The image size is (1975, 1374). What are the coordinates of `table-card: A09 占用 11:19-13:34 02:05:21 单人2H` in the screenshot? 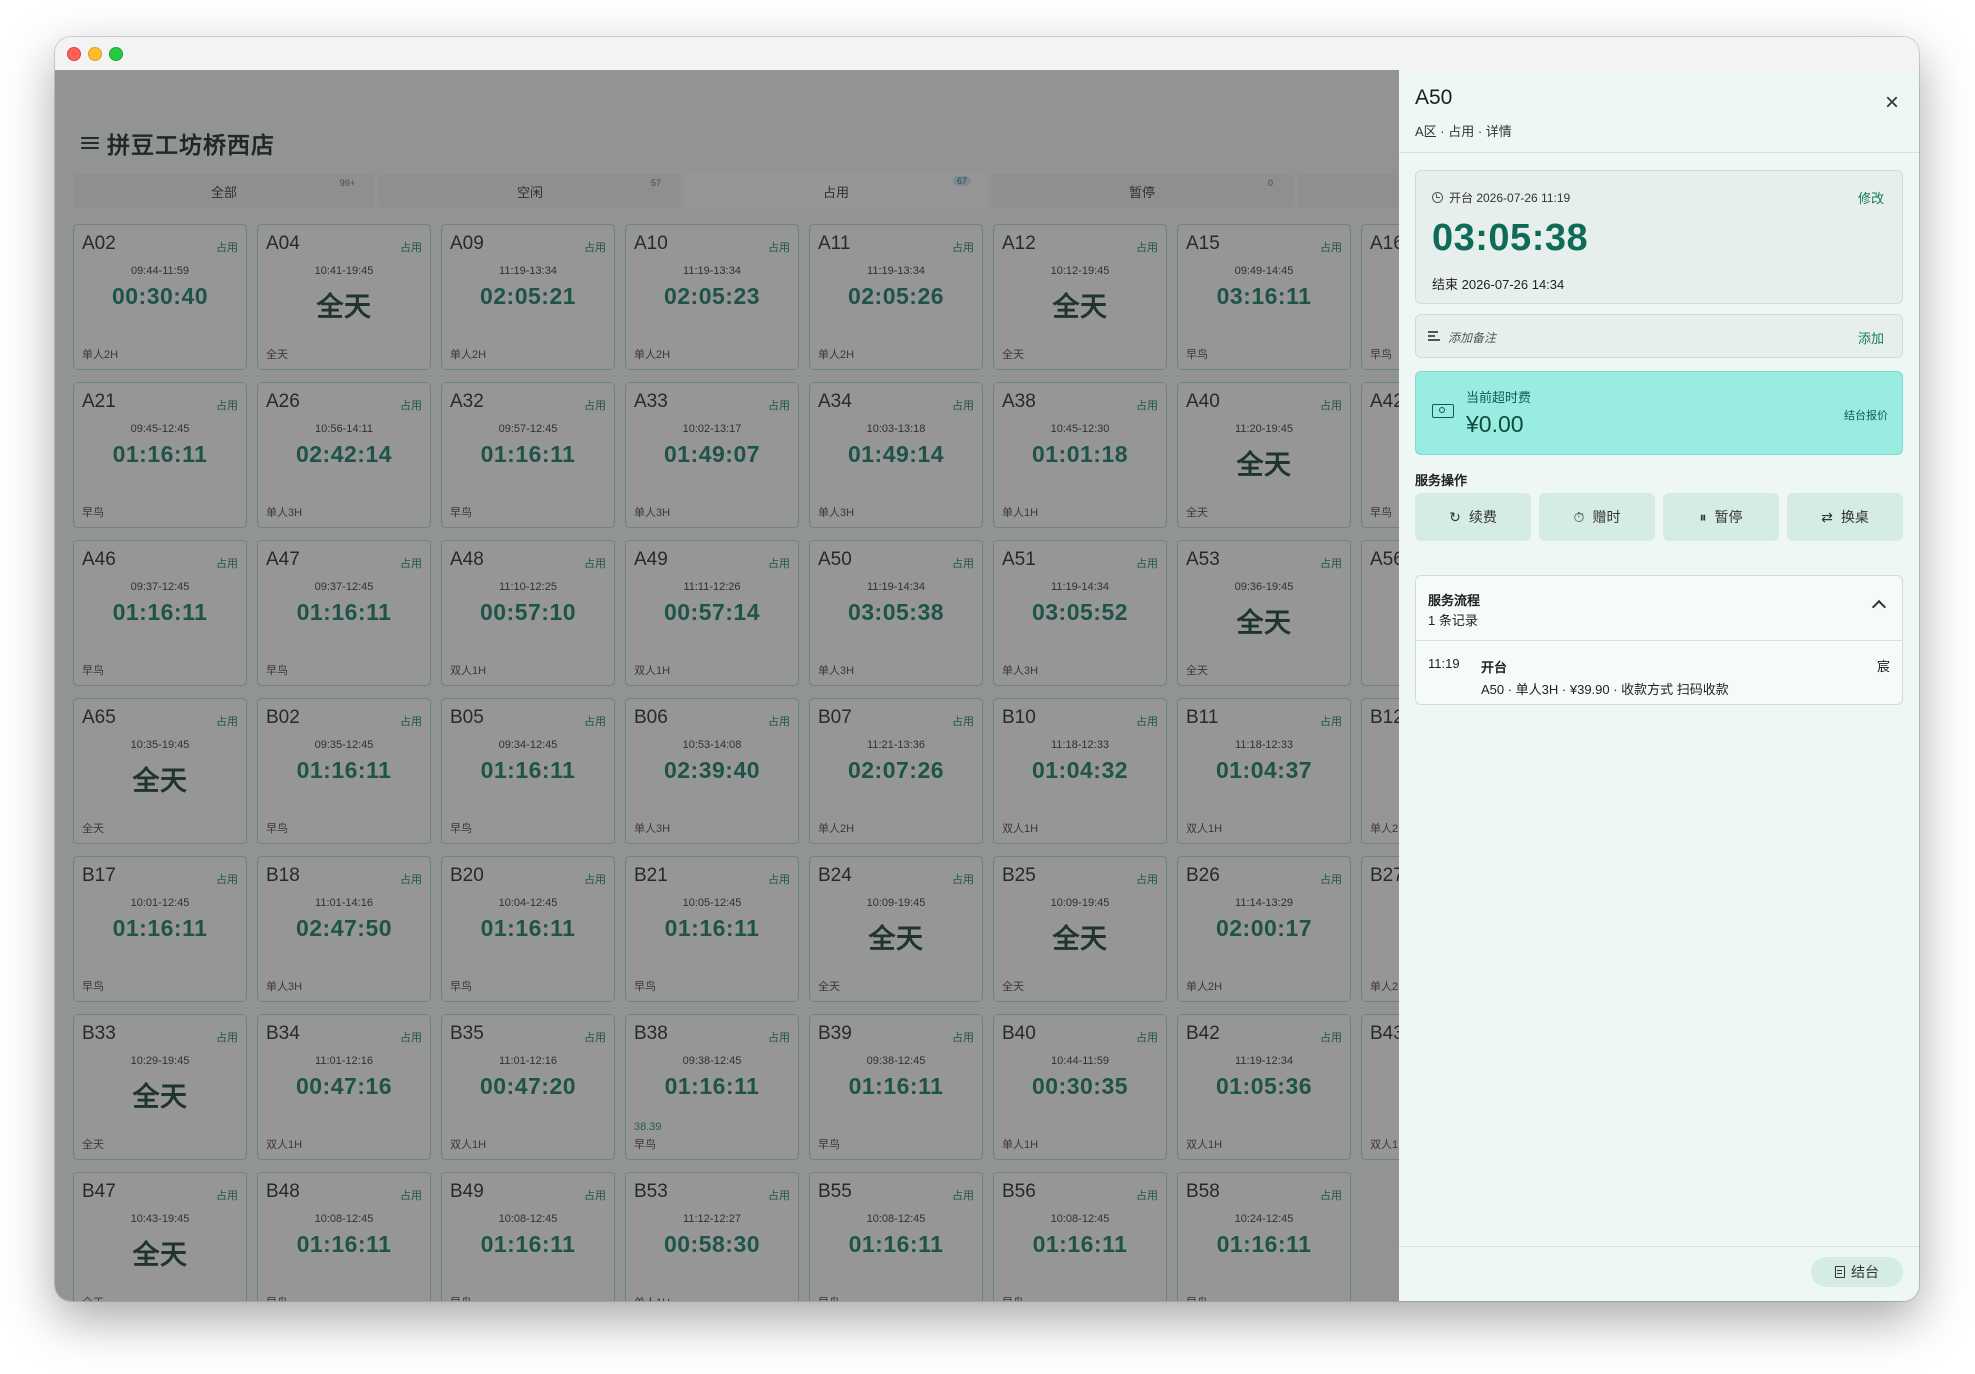 It's located at (528, 297).